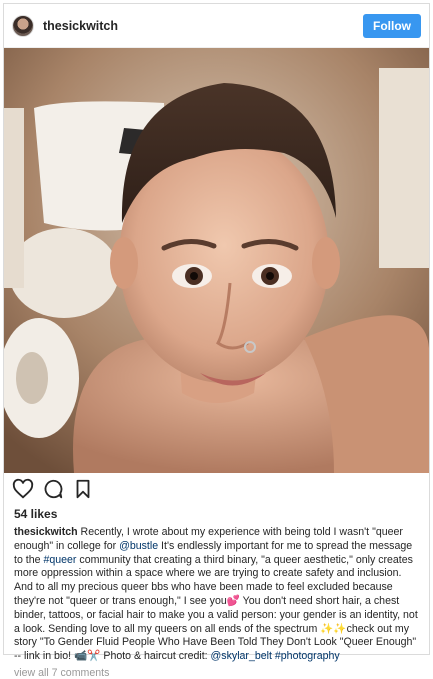  Describe the element at coordinates (307, 656) in the screenshot. I see `hashtag-link: #photography` at that location.